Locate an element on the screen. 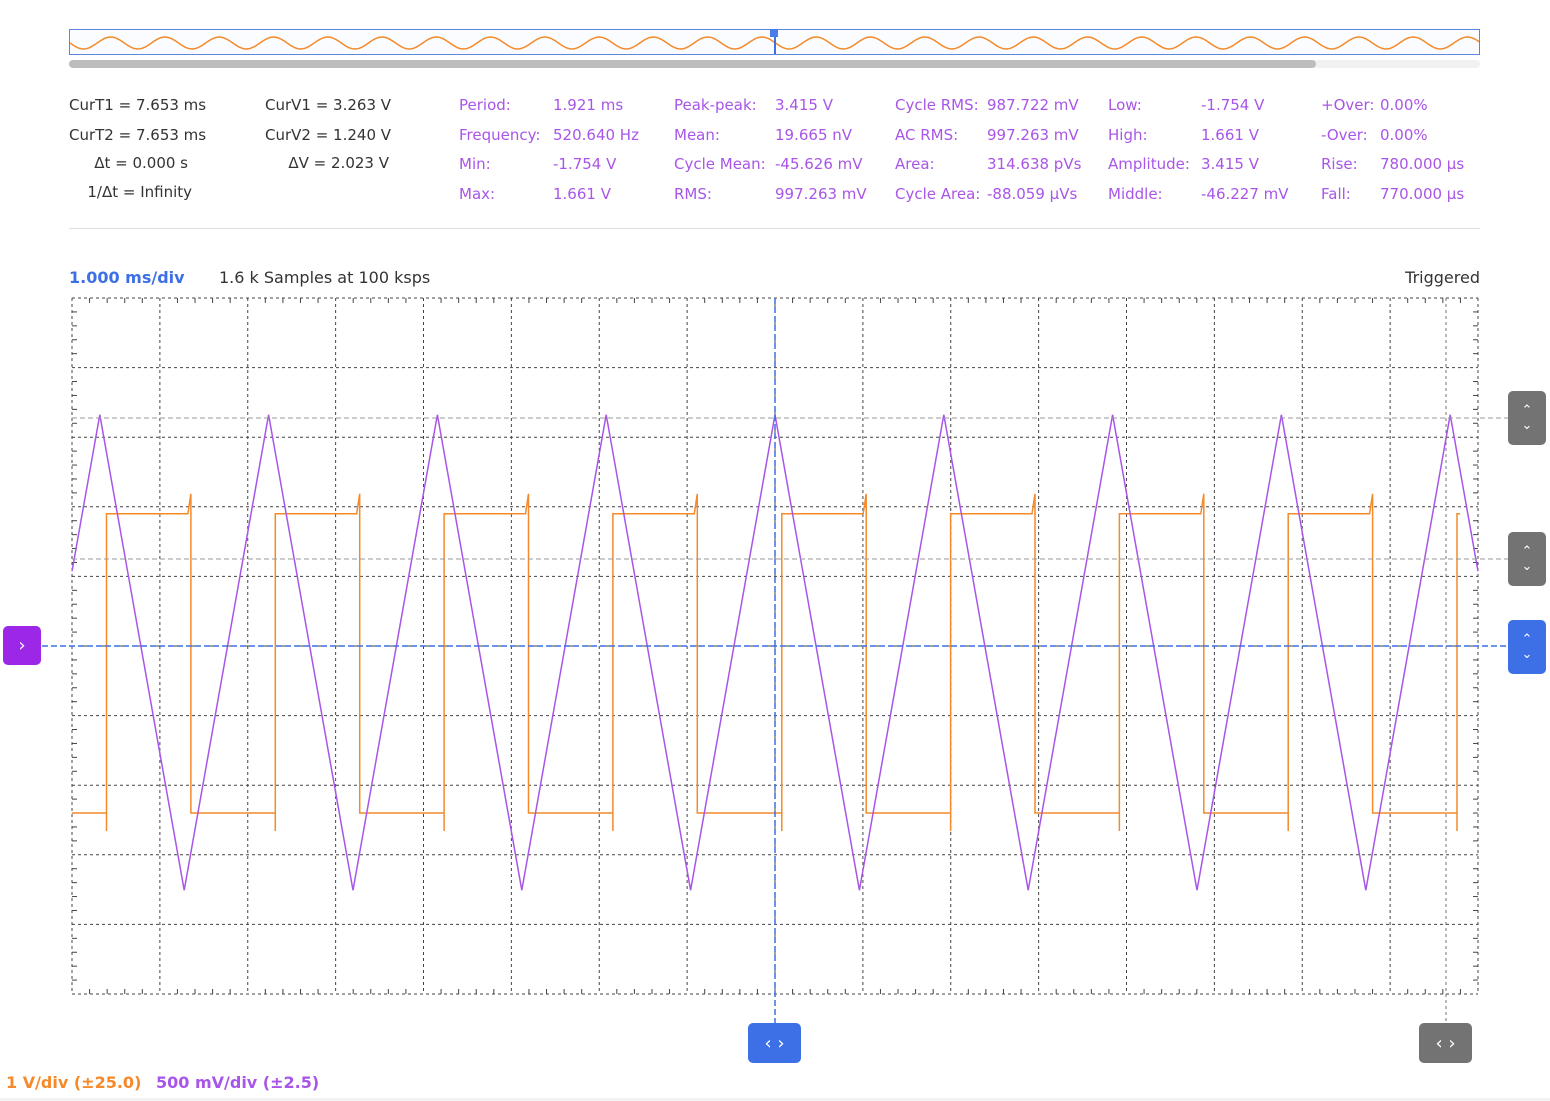 The height and width of the screenshot is (1101, 1550). cursor-time-handle: ‹ › is located at coordinates (1445, 1043).